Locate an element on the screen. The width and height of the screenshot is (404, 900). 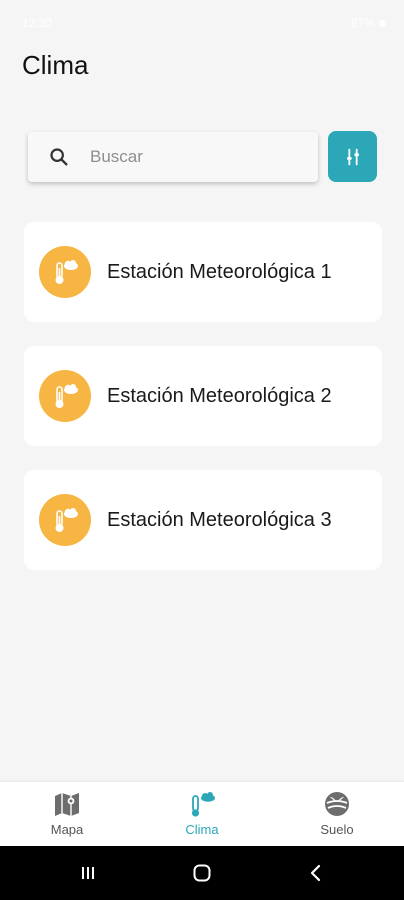
map-icon is located at coordinates (67, 804).